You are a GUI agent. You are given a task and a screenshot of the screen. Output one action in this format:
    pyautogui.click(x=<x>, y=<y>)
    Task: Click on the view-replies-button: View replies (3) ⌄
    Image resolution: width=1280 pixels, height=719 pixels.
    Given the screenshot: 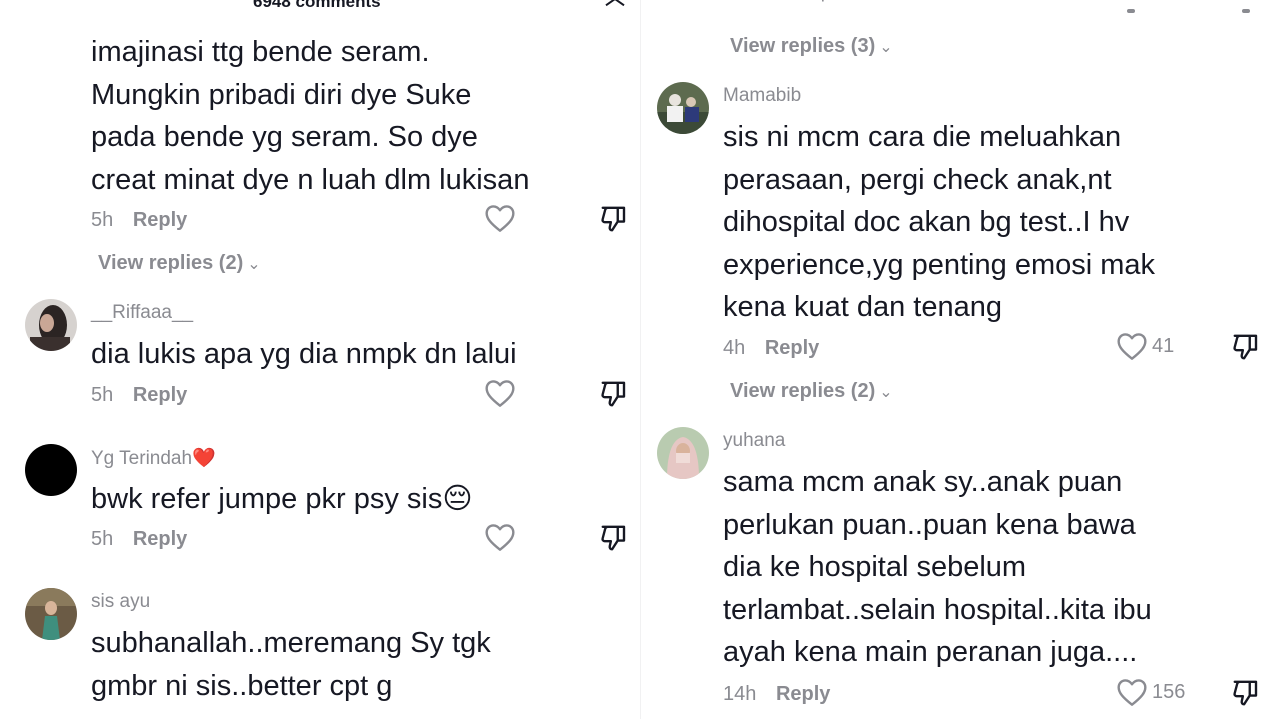 What is the action you would take?
    pyautogui.click(x=811, y=46)
    